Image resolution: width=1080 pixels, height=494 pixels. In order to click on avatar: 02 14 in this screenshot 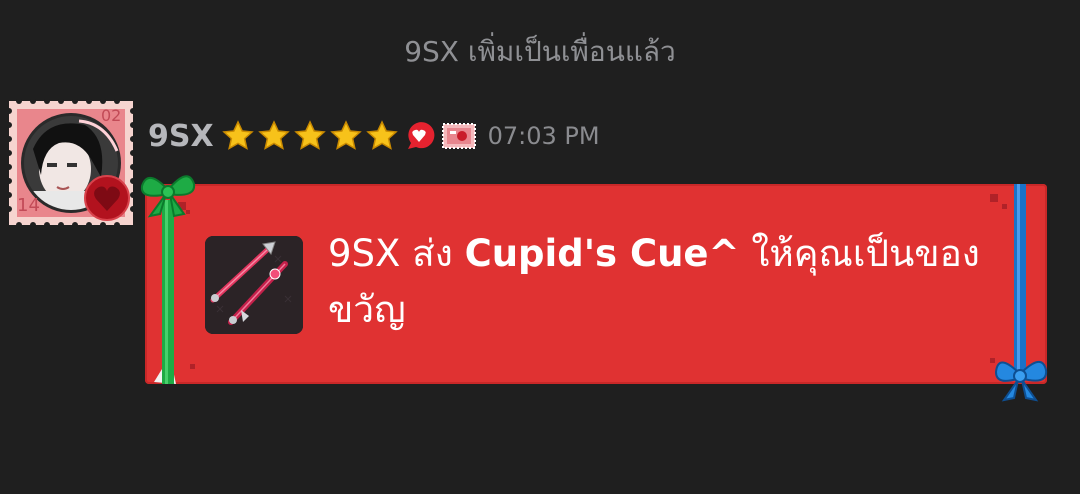, I will do `click(71, 163)`.